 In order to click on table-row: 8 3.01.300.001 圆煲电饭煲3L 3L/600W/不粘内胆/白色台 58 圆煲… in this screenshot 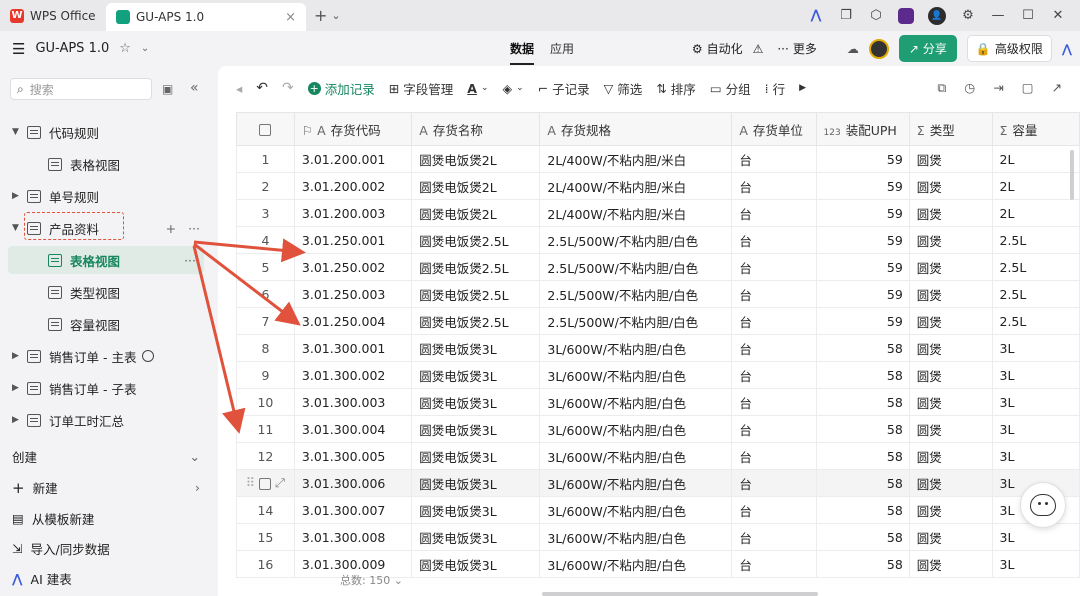, I will do `click(658, 348)`.